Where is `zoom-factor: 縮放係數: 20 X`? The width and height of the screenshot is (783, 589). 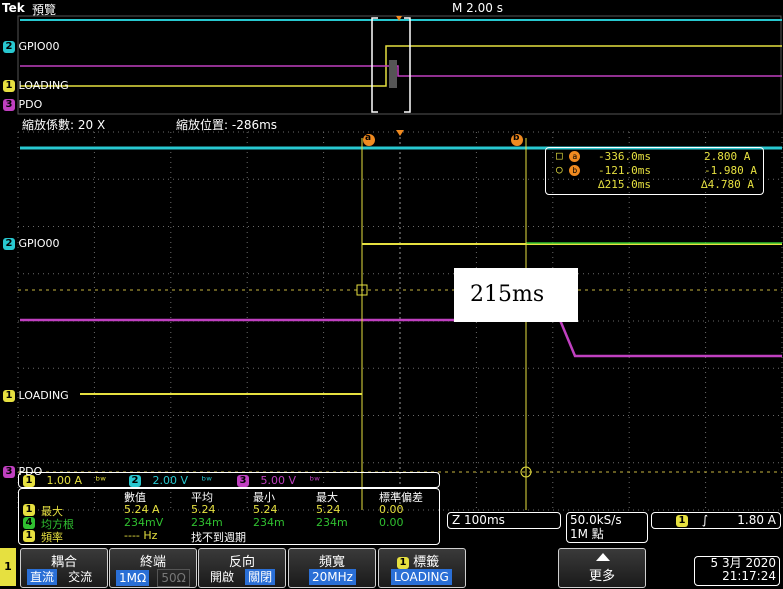
zoom-factor: 縮放係數: 20 X is located at coordinates (64, 125).